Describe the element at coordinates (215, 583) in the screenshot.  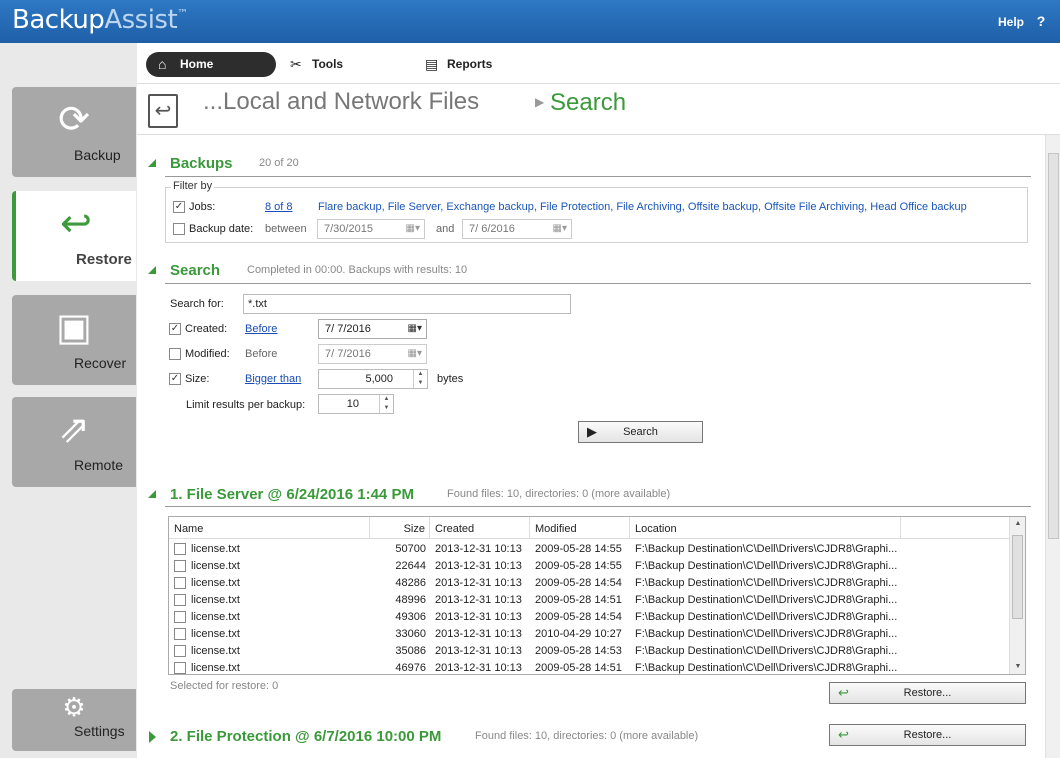
I see `cell-name: license.txt` at that location.